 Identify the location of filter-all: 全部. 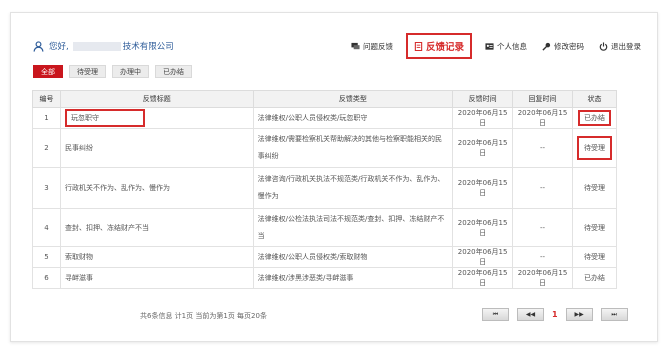
(48, 71).